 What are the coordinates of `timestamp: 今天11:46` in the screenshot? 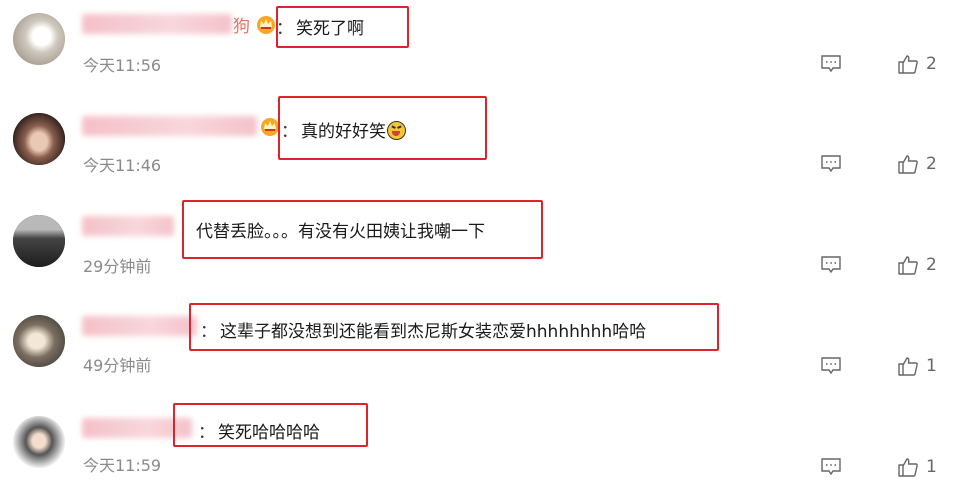 It's located at (122, 165).